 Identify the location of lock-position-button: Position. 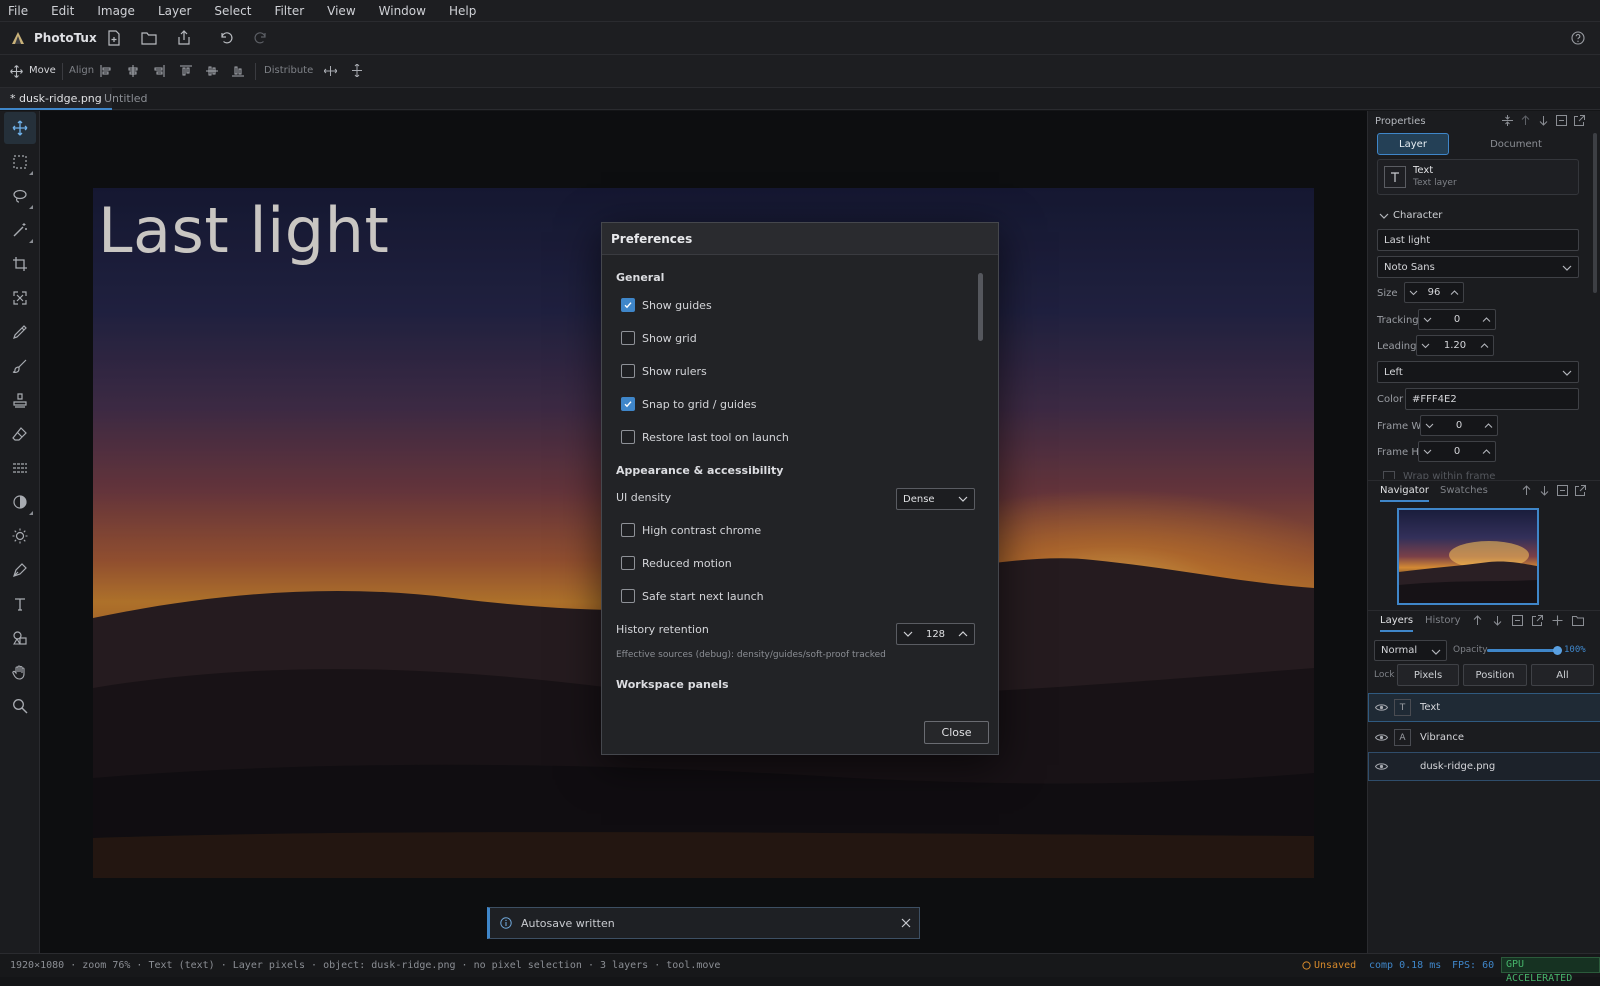
(1495, 675).